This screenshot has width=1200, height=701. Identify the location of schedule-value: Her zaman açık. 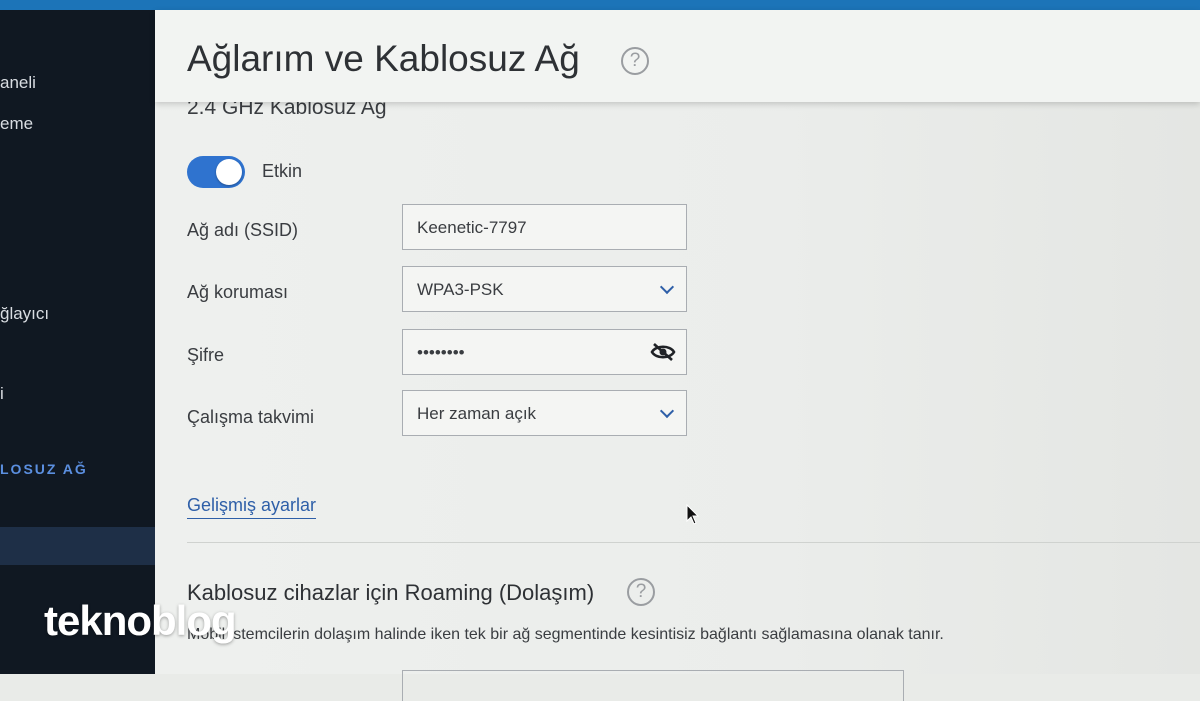
(477, 413).